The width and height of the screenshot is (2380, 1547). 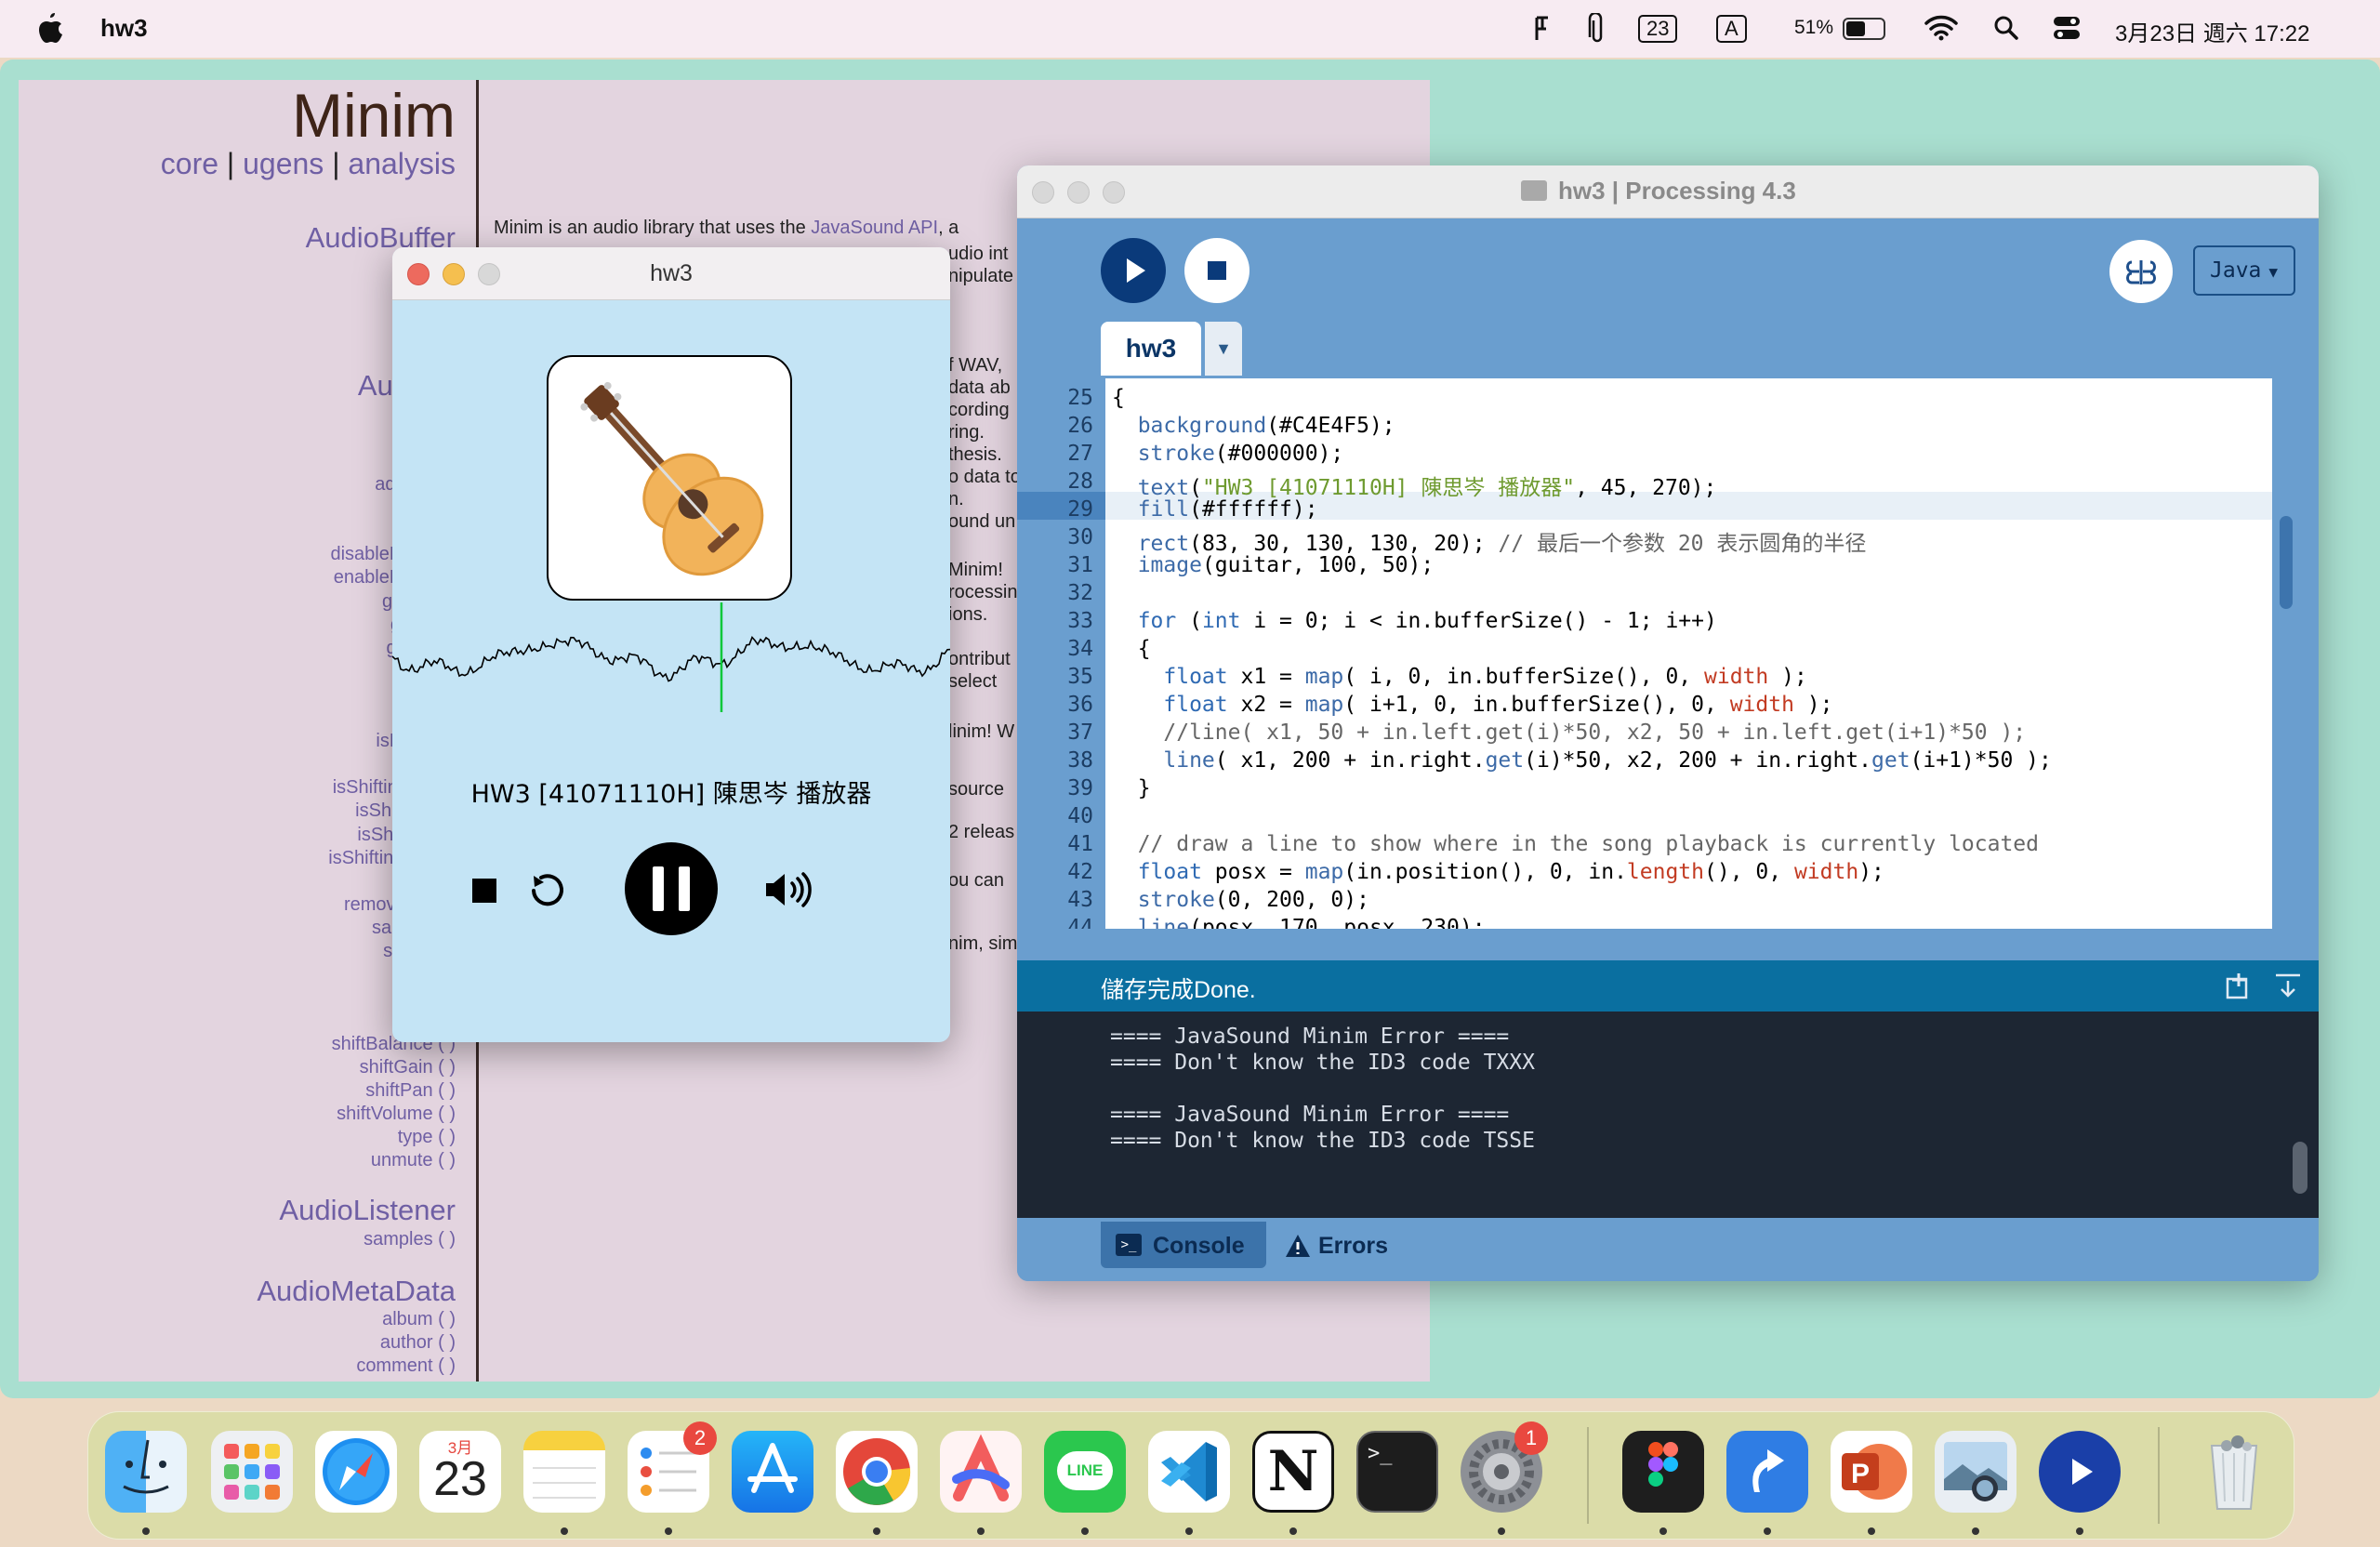 What do you see at coordinates (1731, 29) in the screenshot?
I see `input-source-badge: A` at bounding box center [1731, 29].